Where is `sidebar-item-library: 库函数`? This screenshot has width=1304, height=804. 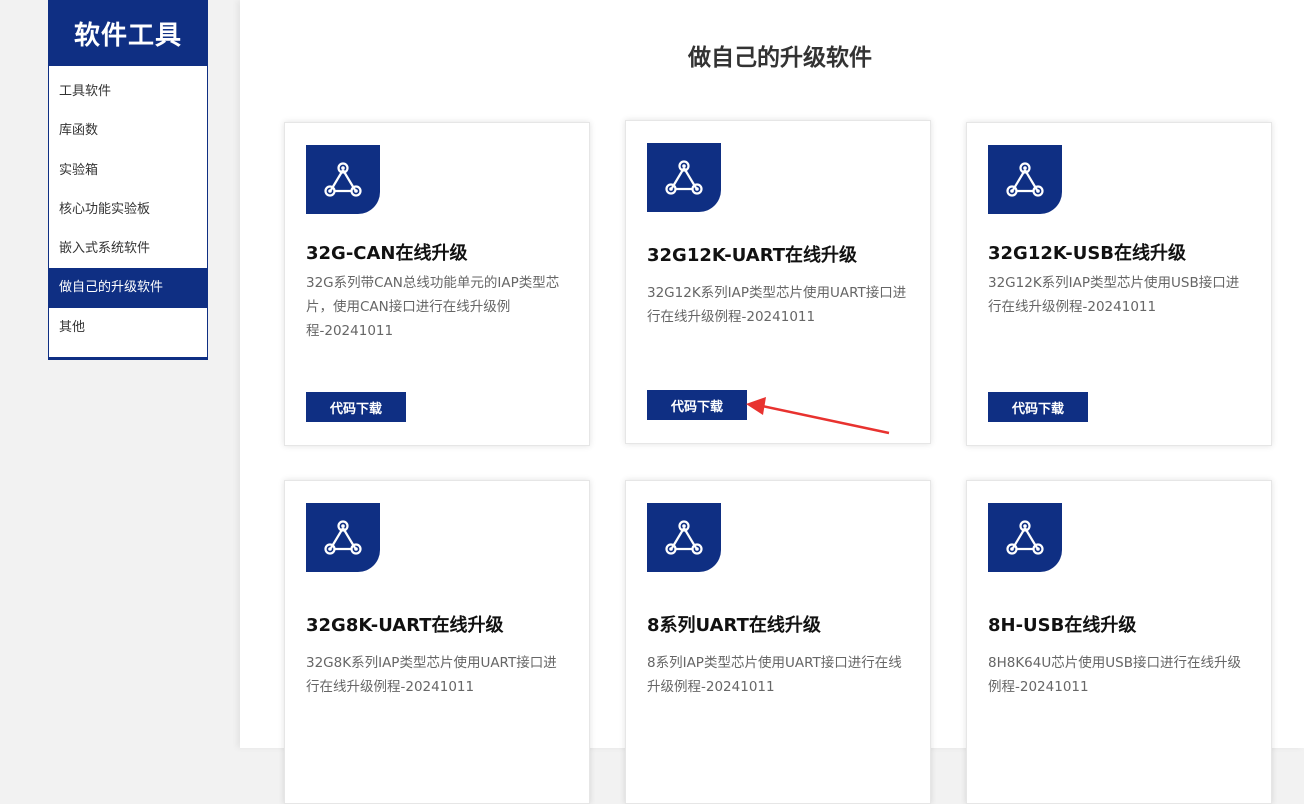 sidebar-item-library: 库函数 is located at coordinates (128, 130).